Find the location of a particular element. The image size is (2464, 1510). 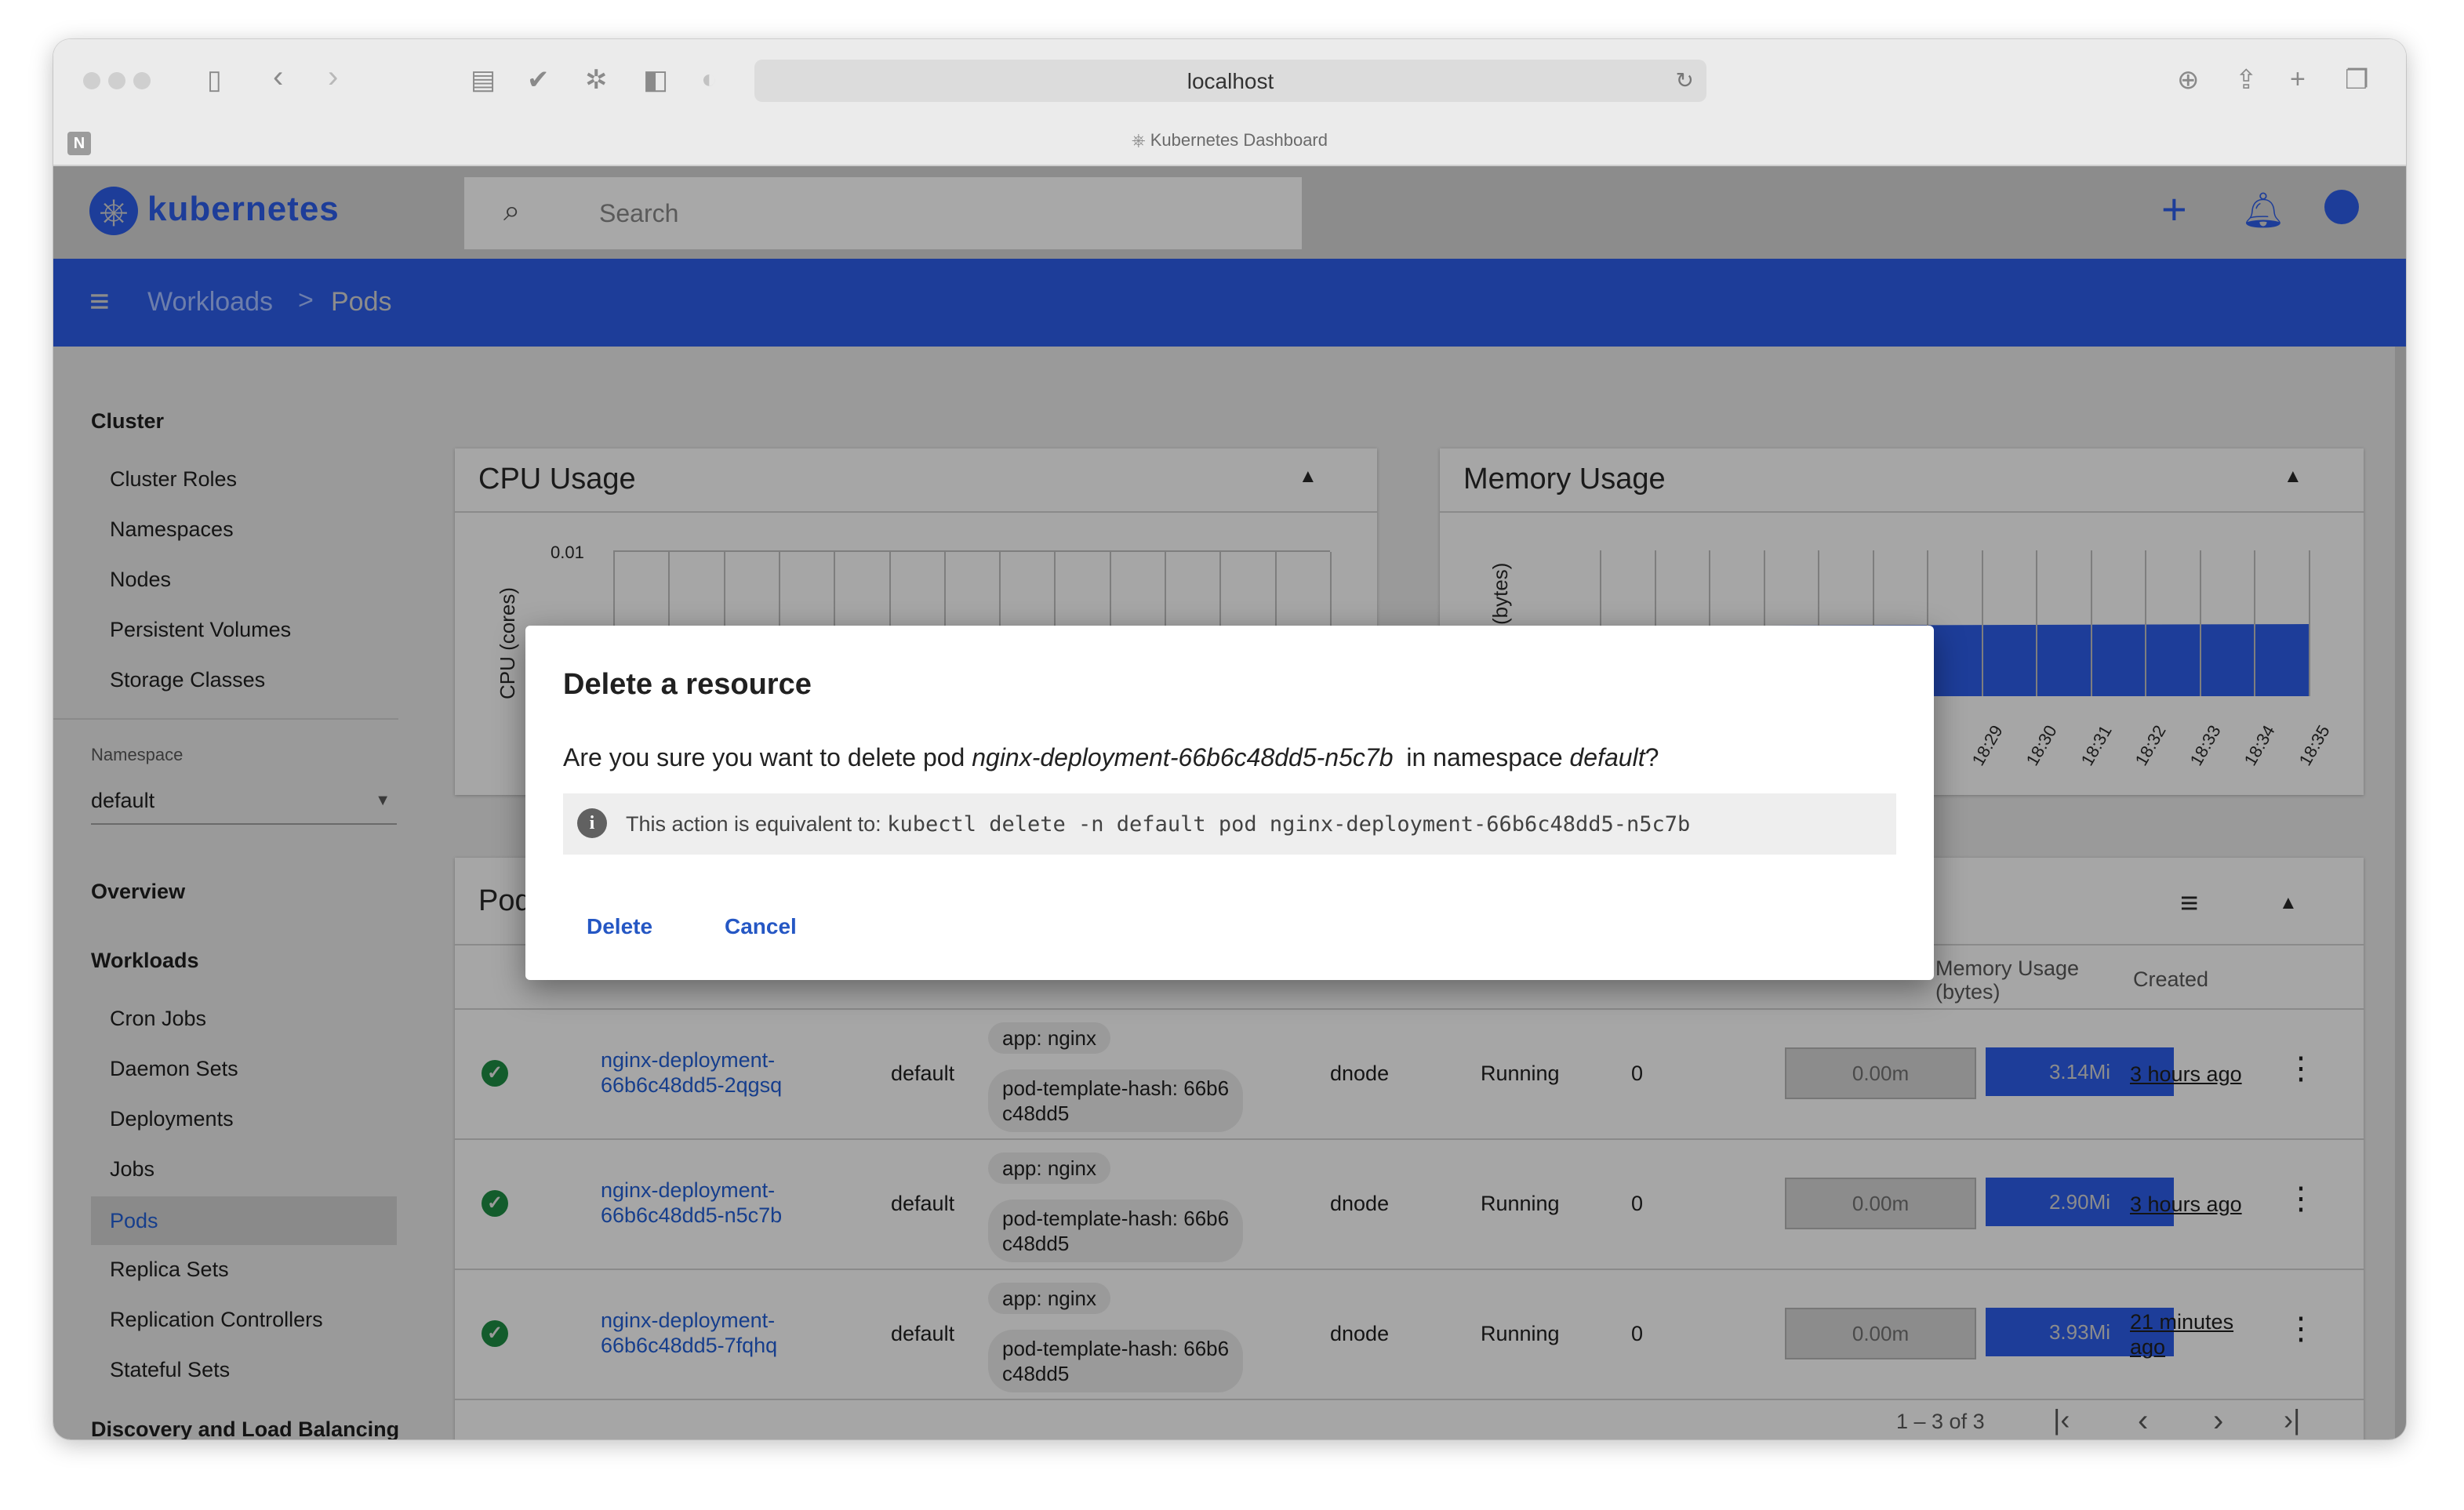

sidebar-divider is located at coordinates (225, 719).